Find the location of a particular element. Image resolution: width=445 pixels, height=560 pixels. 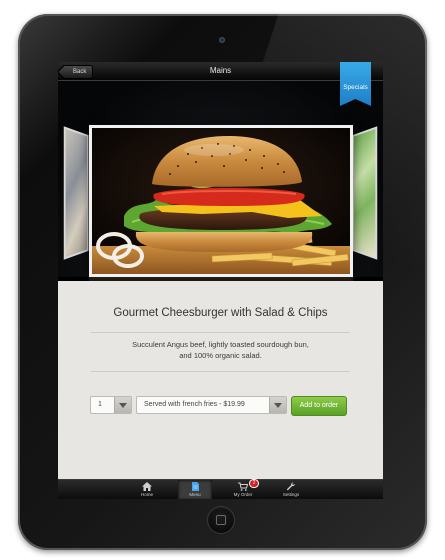

dish-title: Gourmet Cheesburger with Salad & Chips is located at coordinates (220, 313).